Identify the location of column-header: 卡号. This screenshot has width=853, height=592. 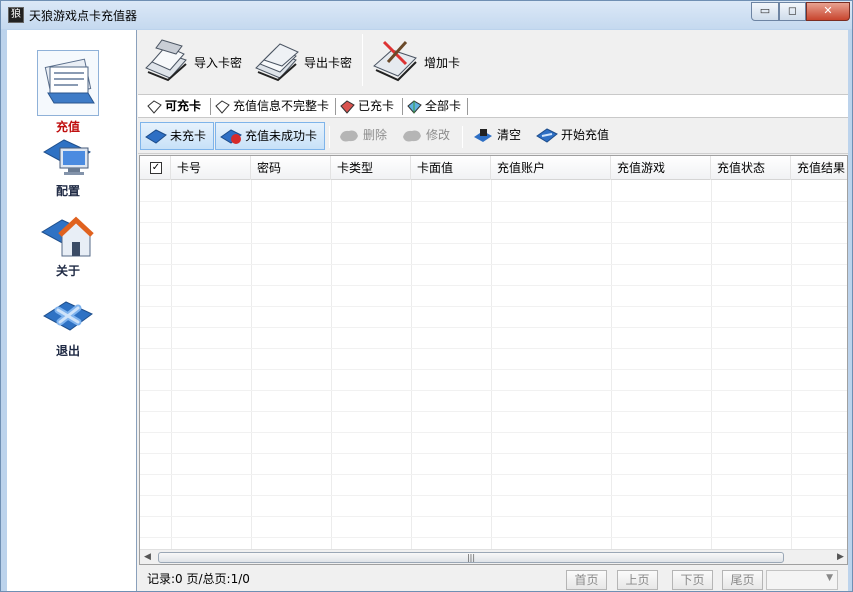
(211, 168).